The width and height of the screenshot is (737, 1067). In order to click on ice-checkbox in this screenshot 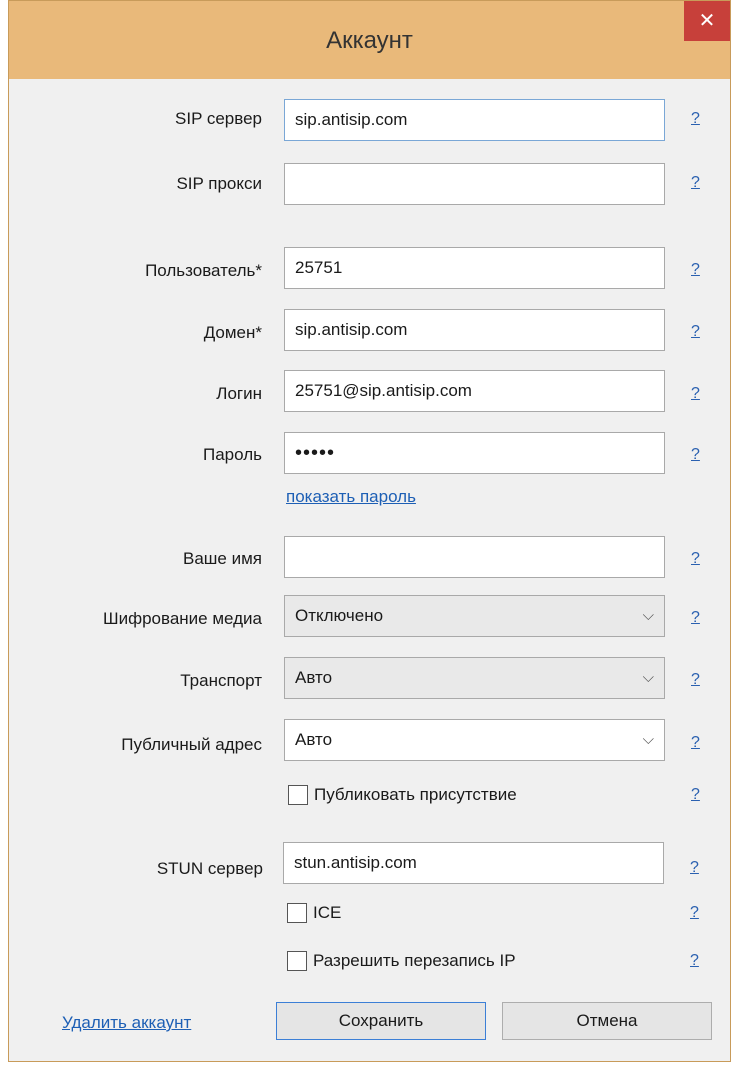, I will do `click(297, 913)`.